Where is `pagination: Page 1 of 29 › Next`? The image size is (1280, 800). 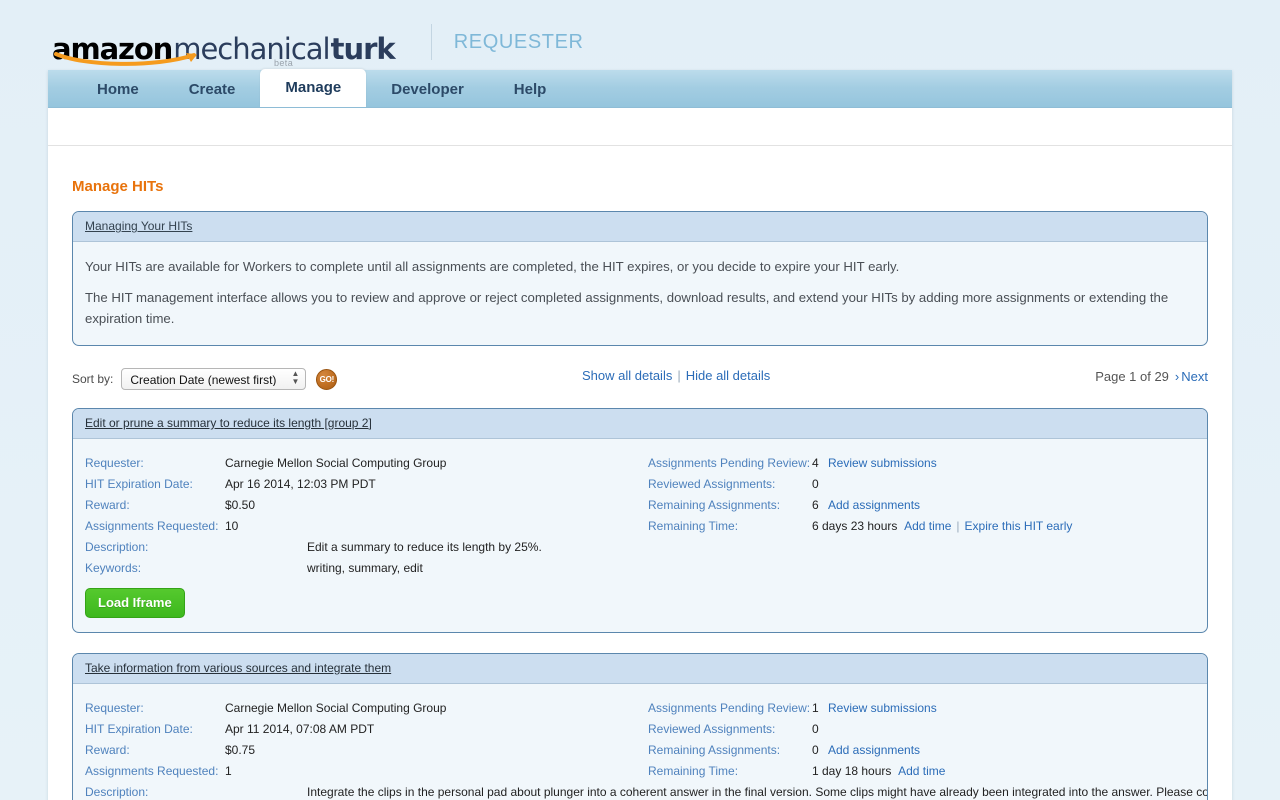 pagination: Page 1 of 29 › Next is located at coordinates (1151, 376).